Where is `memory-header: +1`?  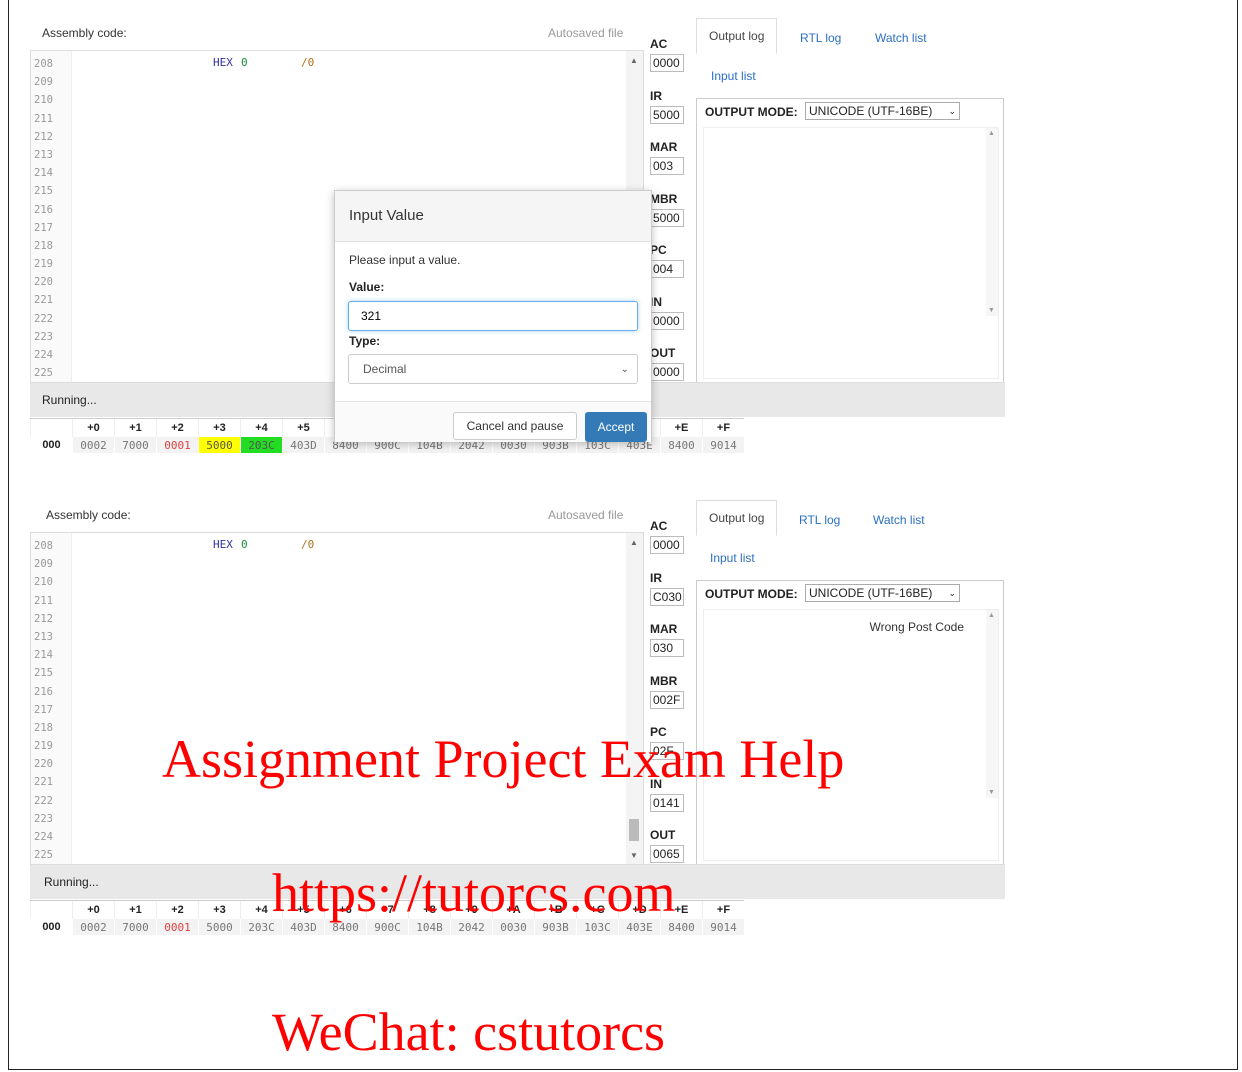 memory-header: +1 is located at coordinates (135, 909).